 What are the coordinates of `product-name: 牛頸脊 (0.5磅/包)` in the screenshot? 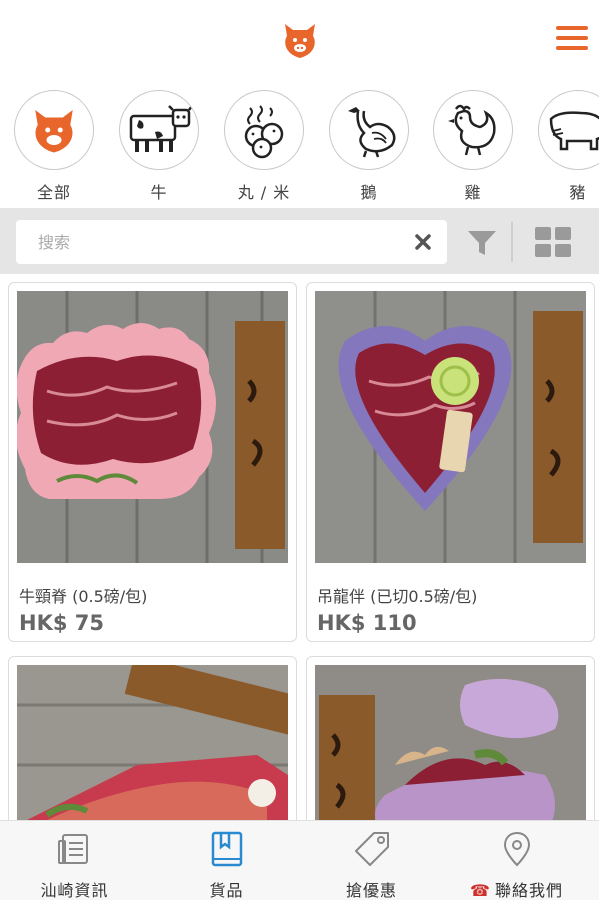 It's located at (83, 596).